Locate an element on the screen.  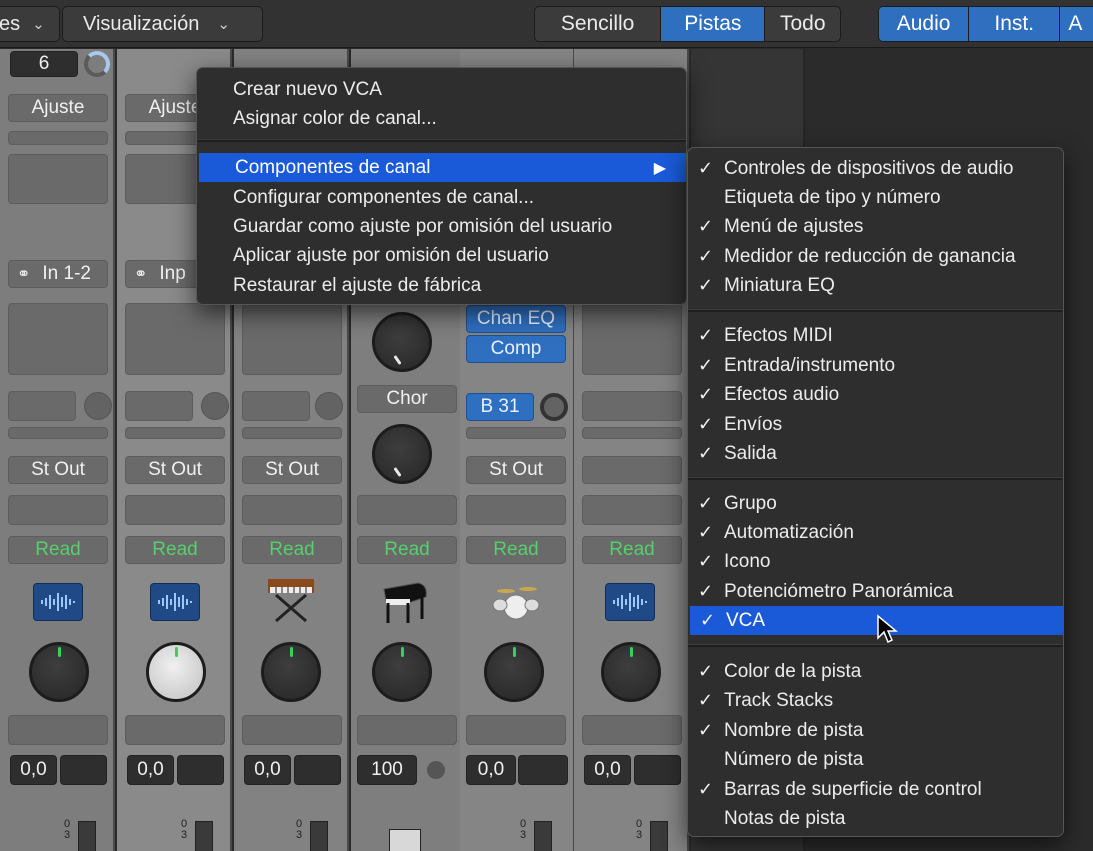
submenu-item-track-notes: Notas de pista is located at coordinates (875, 818).